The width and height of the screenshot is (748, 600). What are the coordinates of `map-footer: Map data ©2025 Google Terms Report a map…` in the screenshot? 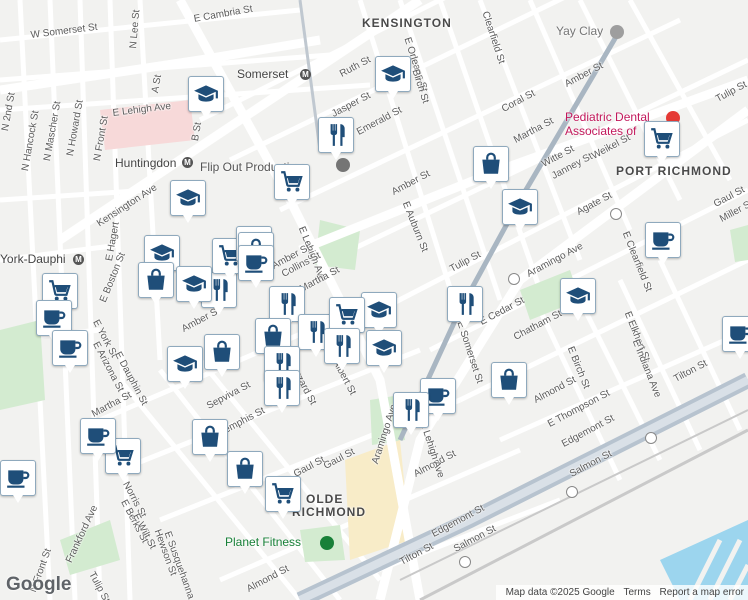 It's located at (621, 592).